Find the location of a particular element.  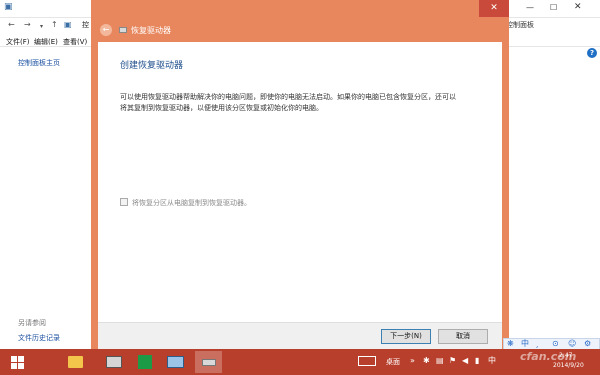

clock-time: 2:47 is located at coordinates (565, 355).